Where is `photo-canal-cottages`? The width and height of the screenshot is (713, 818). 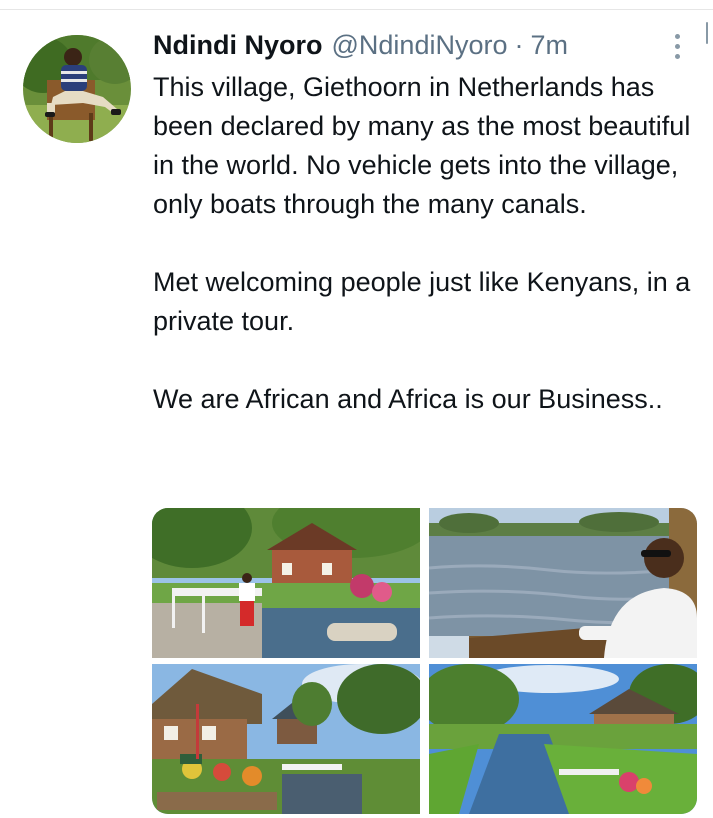
photo-canal-cottages is located at coordinates (563, 739).